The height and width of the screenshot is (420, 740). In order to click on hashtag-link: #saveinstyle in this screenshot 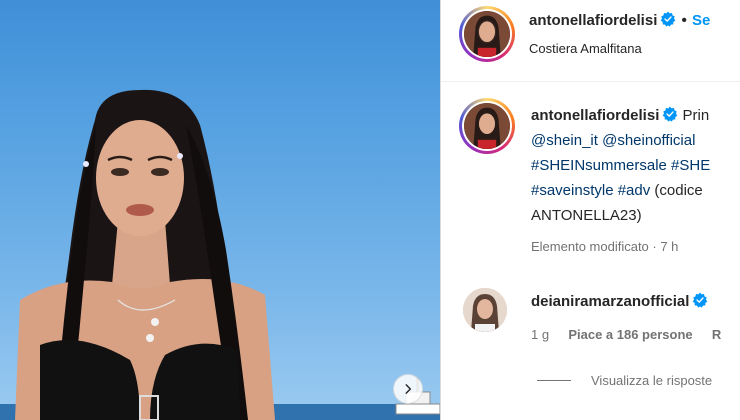, I will do `click(572, 190)`.